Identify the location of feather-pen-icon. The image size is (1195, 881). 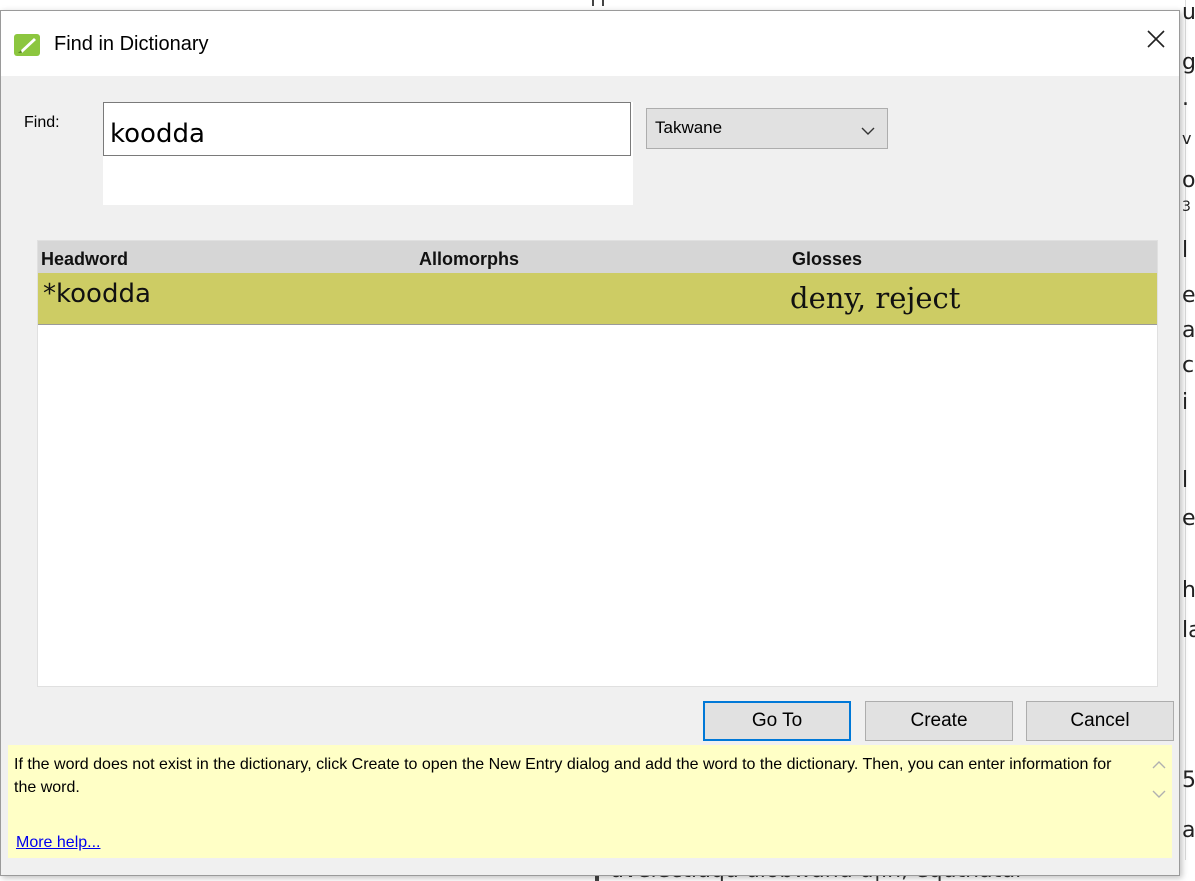
(27, 45).